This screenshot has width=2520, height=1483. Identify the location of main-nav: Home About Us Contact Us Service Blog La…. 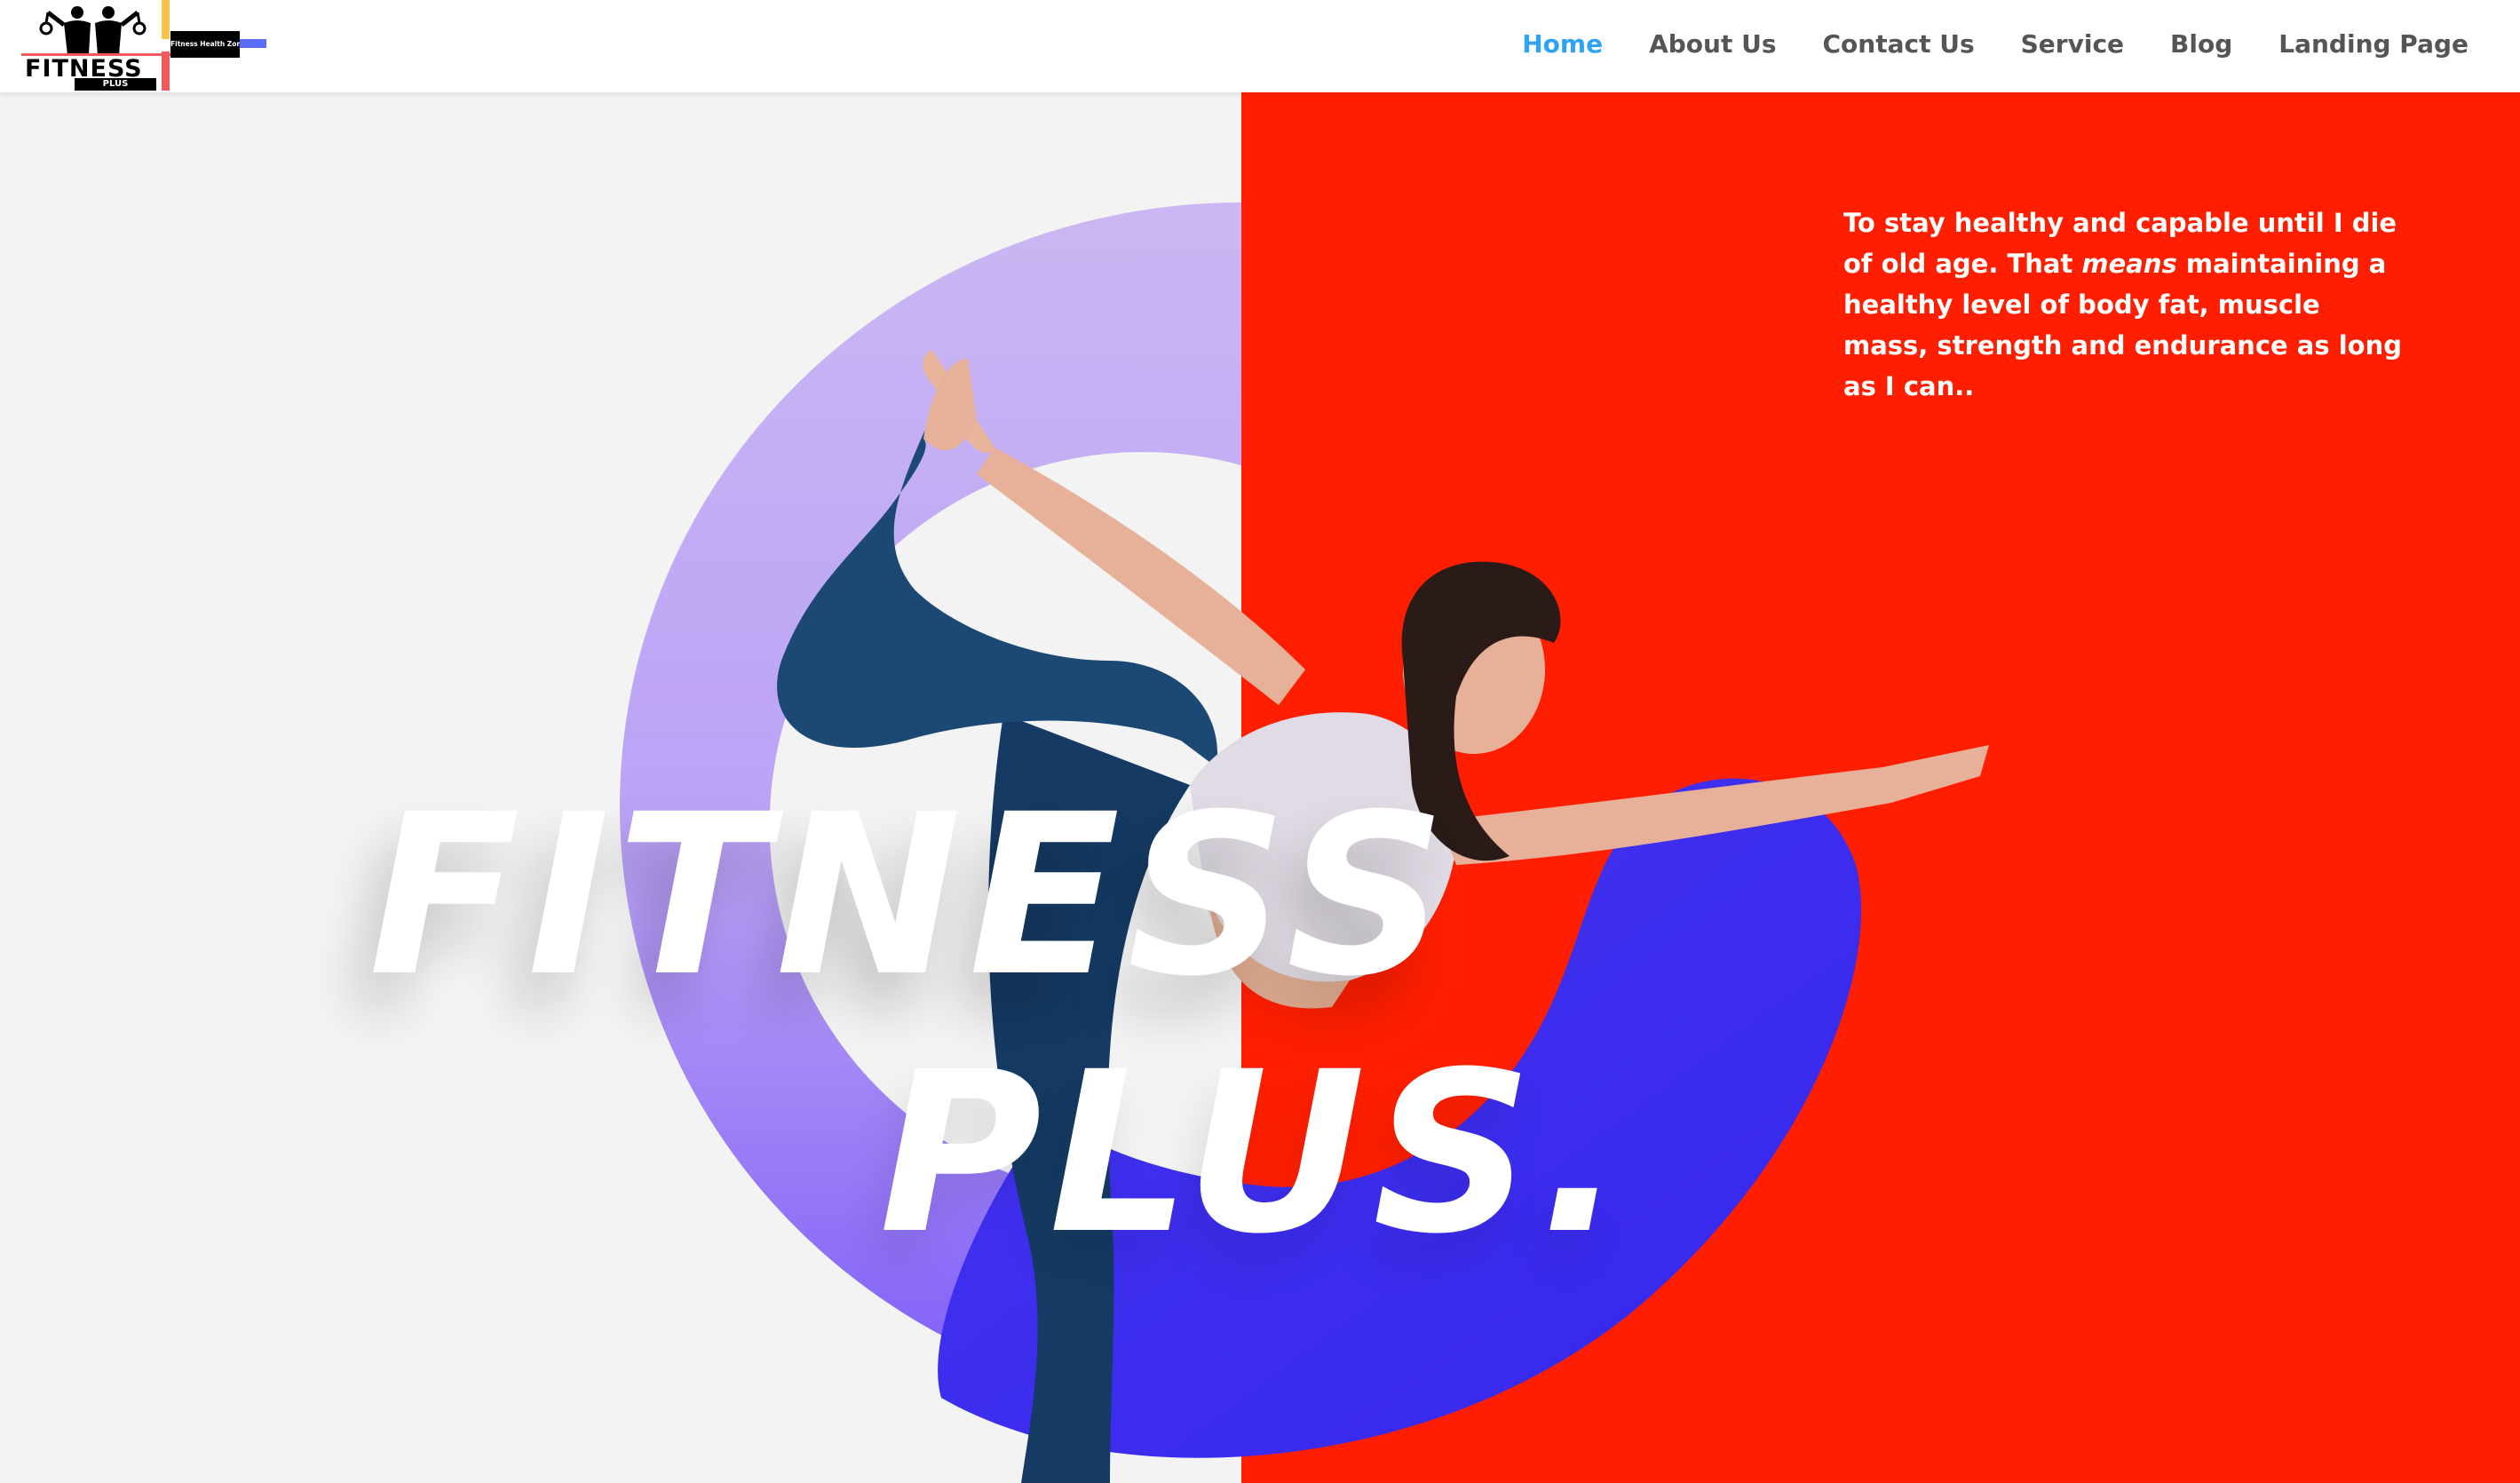
(1995, 45).